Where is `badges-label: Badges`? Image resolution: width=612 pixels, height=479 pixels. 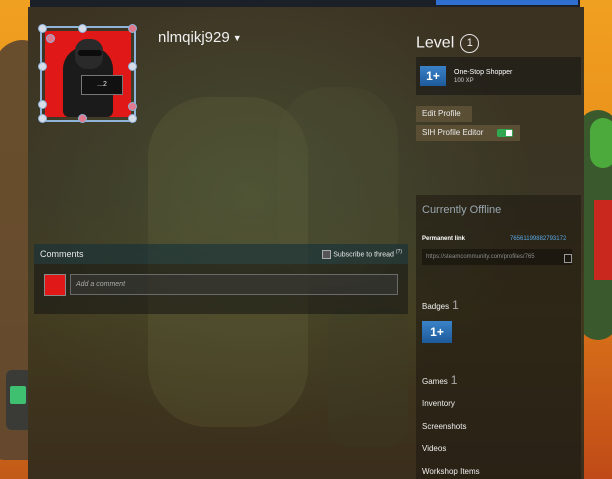 badges-label: Badges is located at coordinates (436, 306).